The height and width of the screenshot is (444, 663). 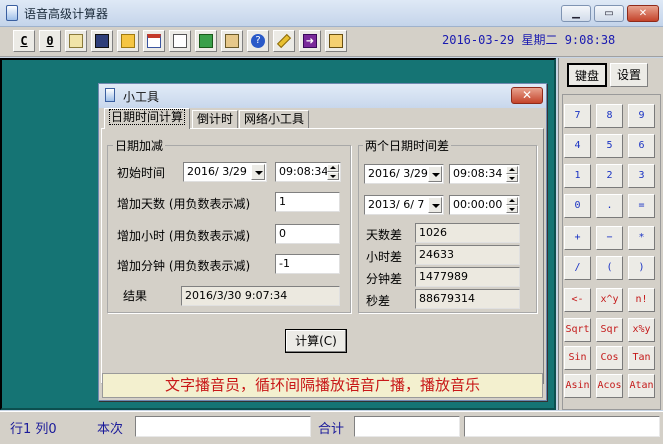 What do you see at coordinates (609, 330) in the screenshot?
I see `key-7-1: Sqr` at bounding box center [609, 330].